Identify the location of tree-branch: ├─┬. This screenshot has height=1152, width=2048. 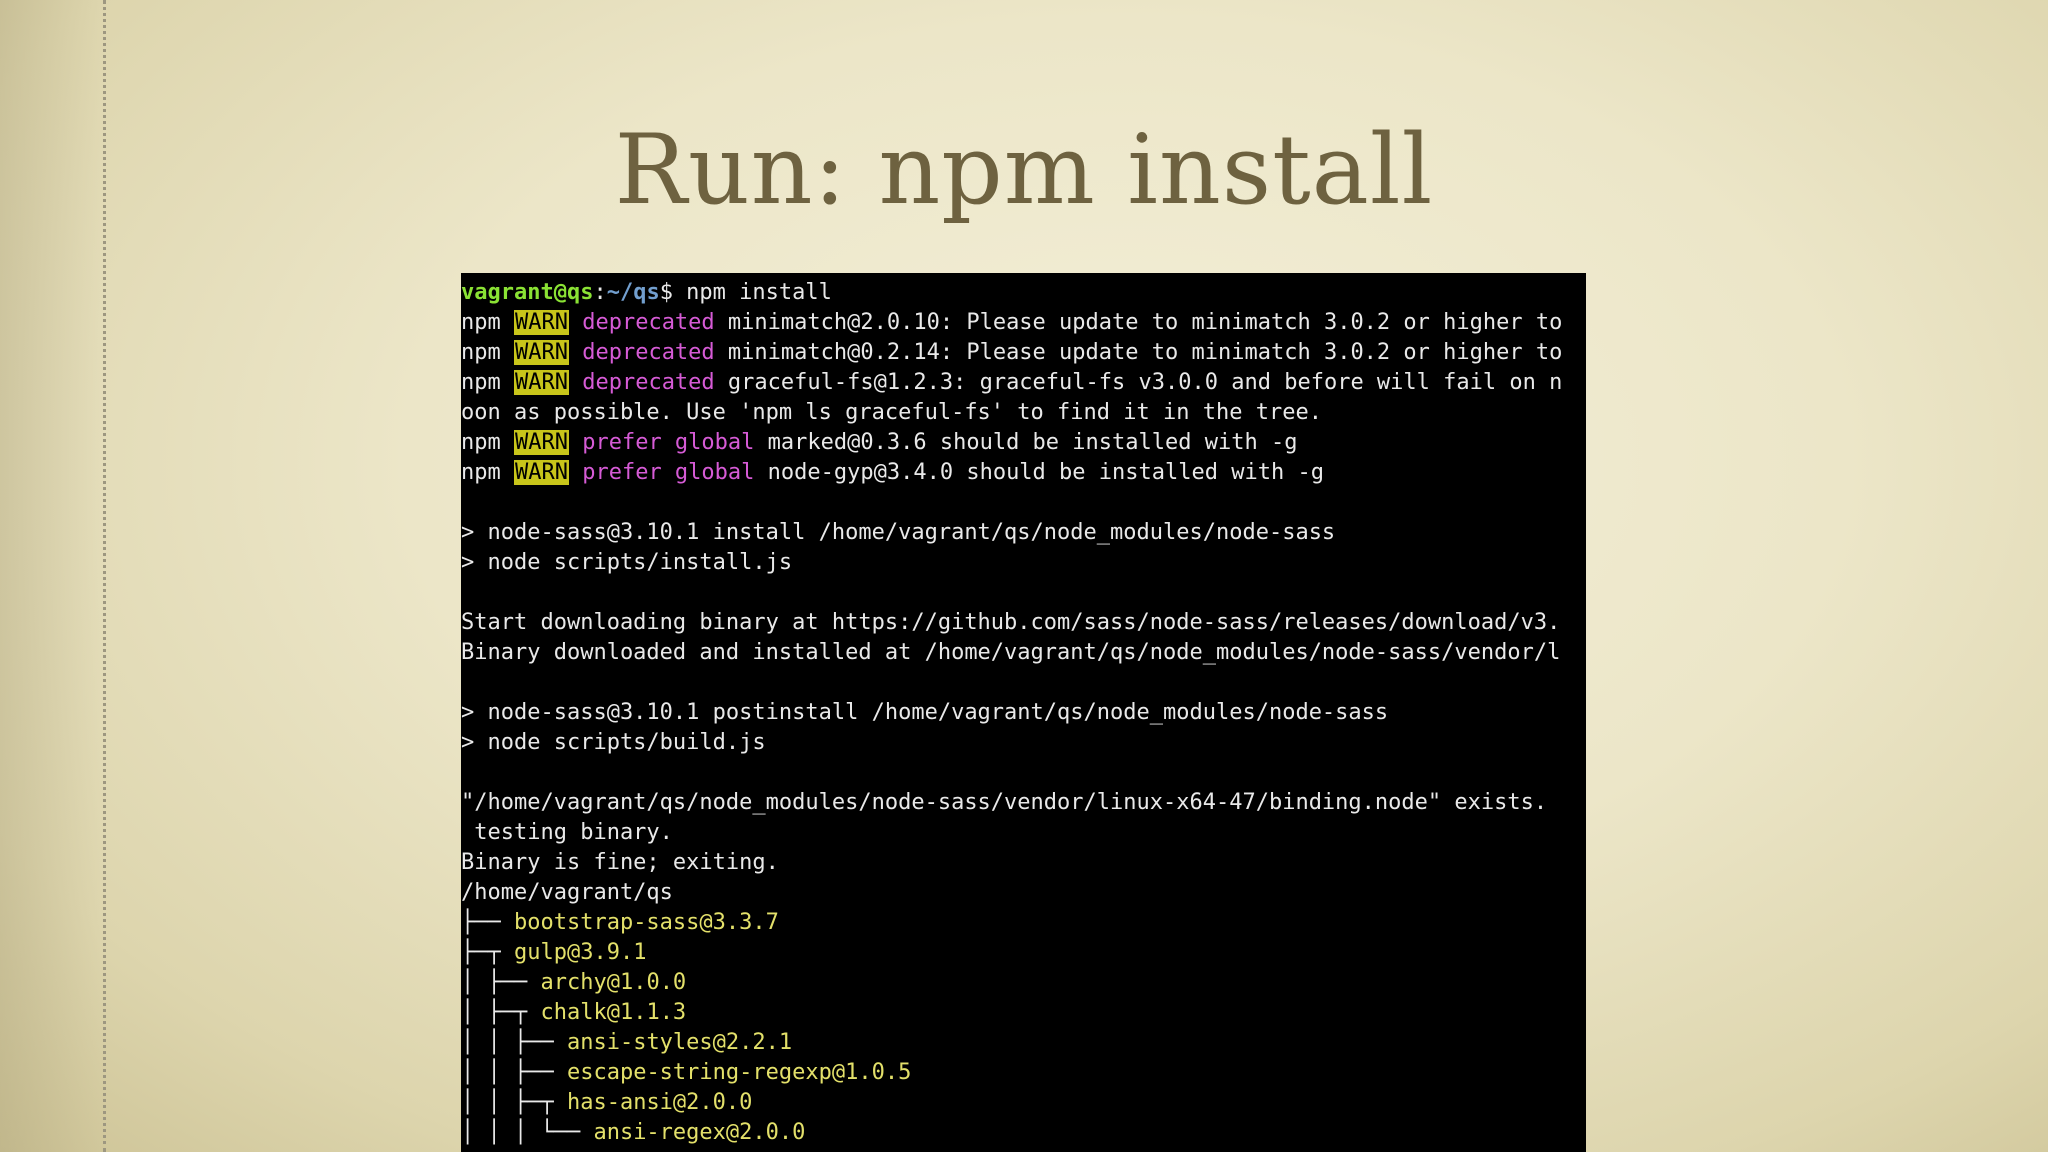
(487, 952).